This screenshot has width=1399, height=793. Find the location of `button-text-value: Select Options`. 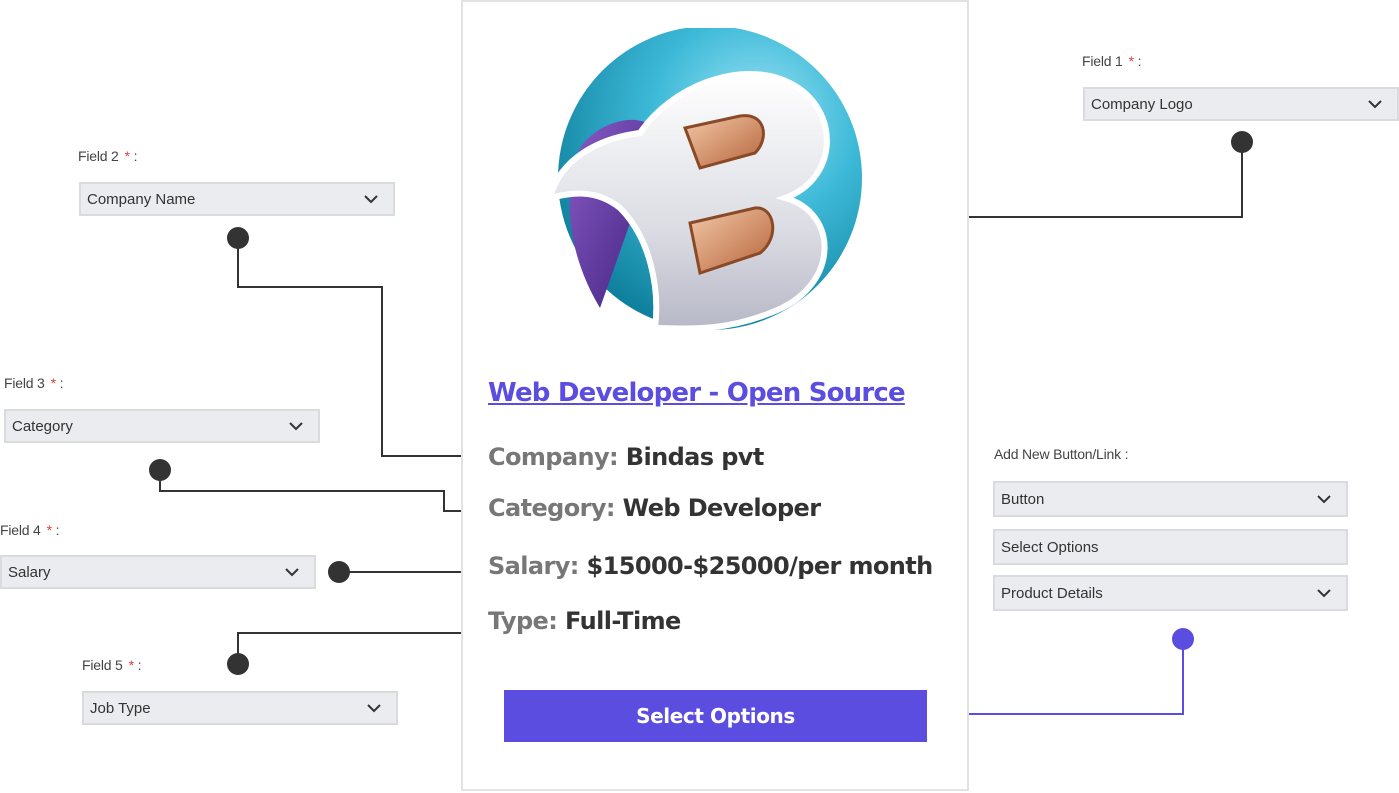

button-text-value: Select Options is located at coordinates (1050, 547).